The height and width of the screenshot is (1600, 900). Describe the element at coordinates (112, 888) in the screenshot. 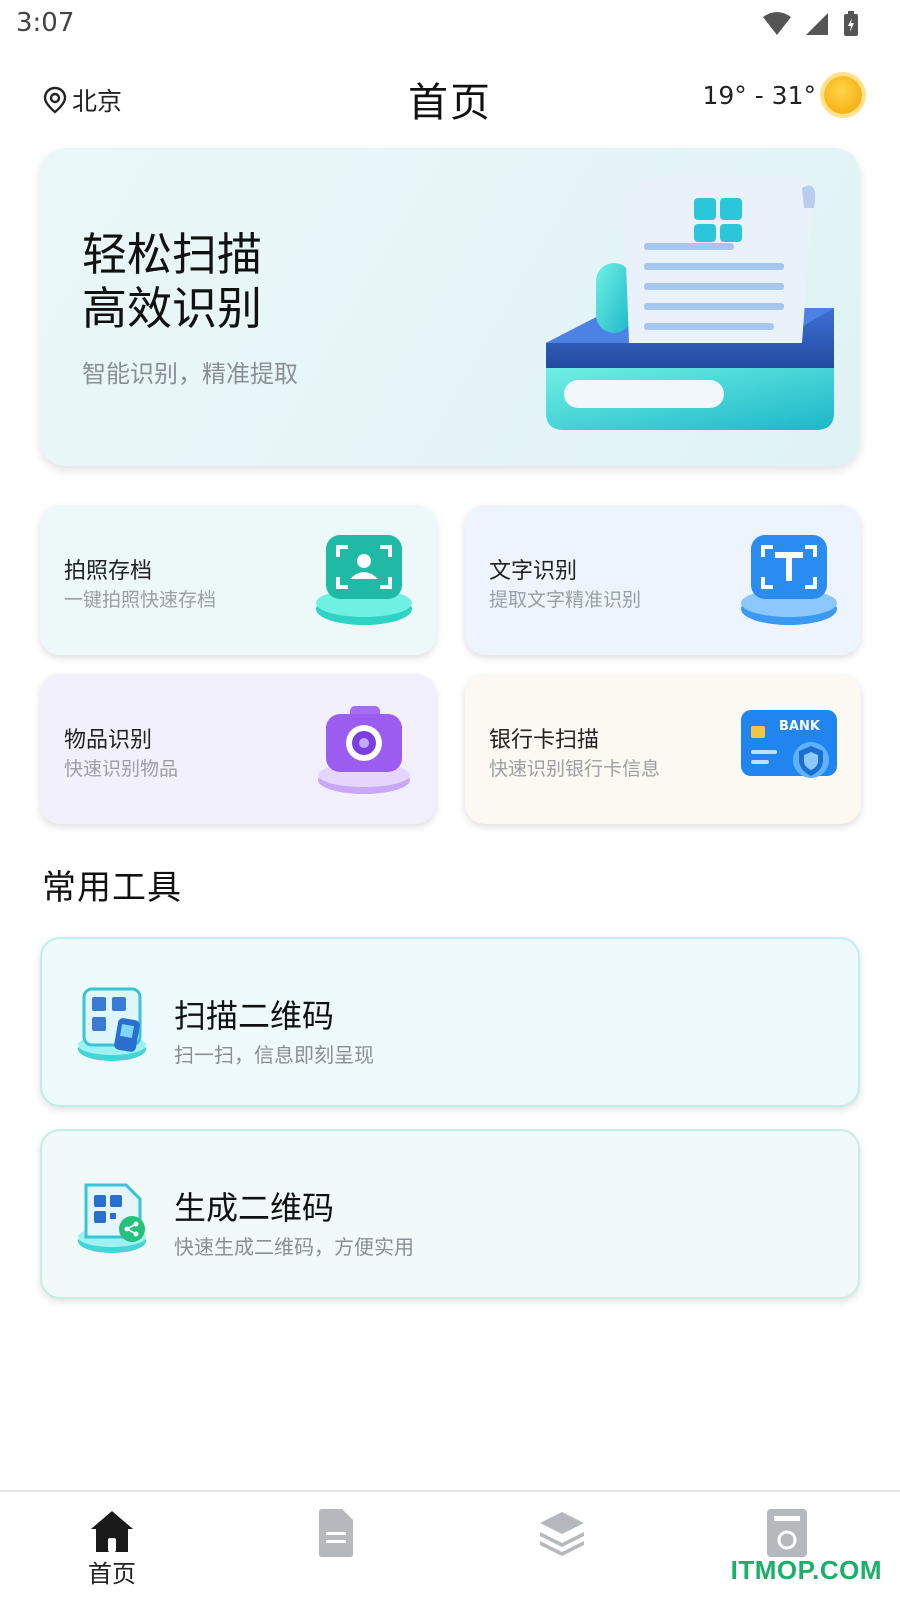

I see `section-title-tools: 常用工具` at that location.